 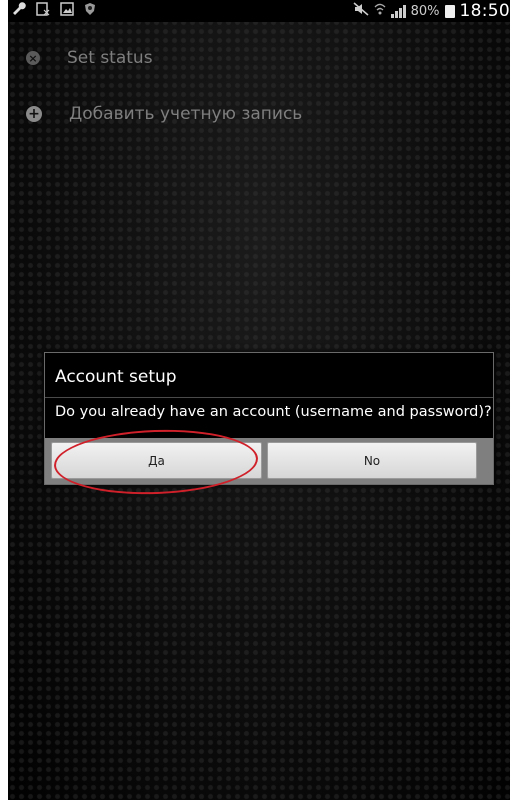 I want to click on status-icons-right: 80% 18:50, so click(x=431, y=11).